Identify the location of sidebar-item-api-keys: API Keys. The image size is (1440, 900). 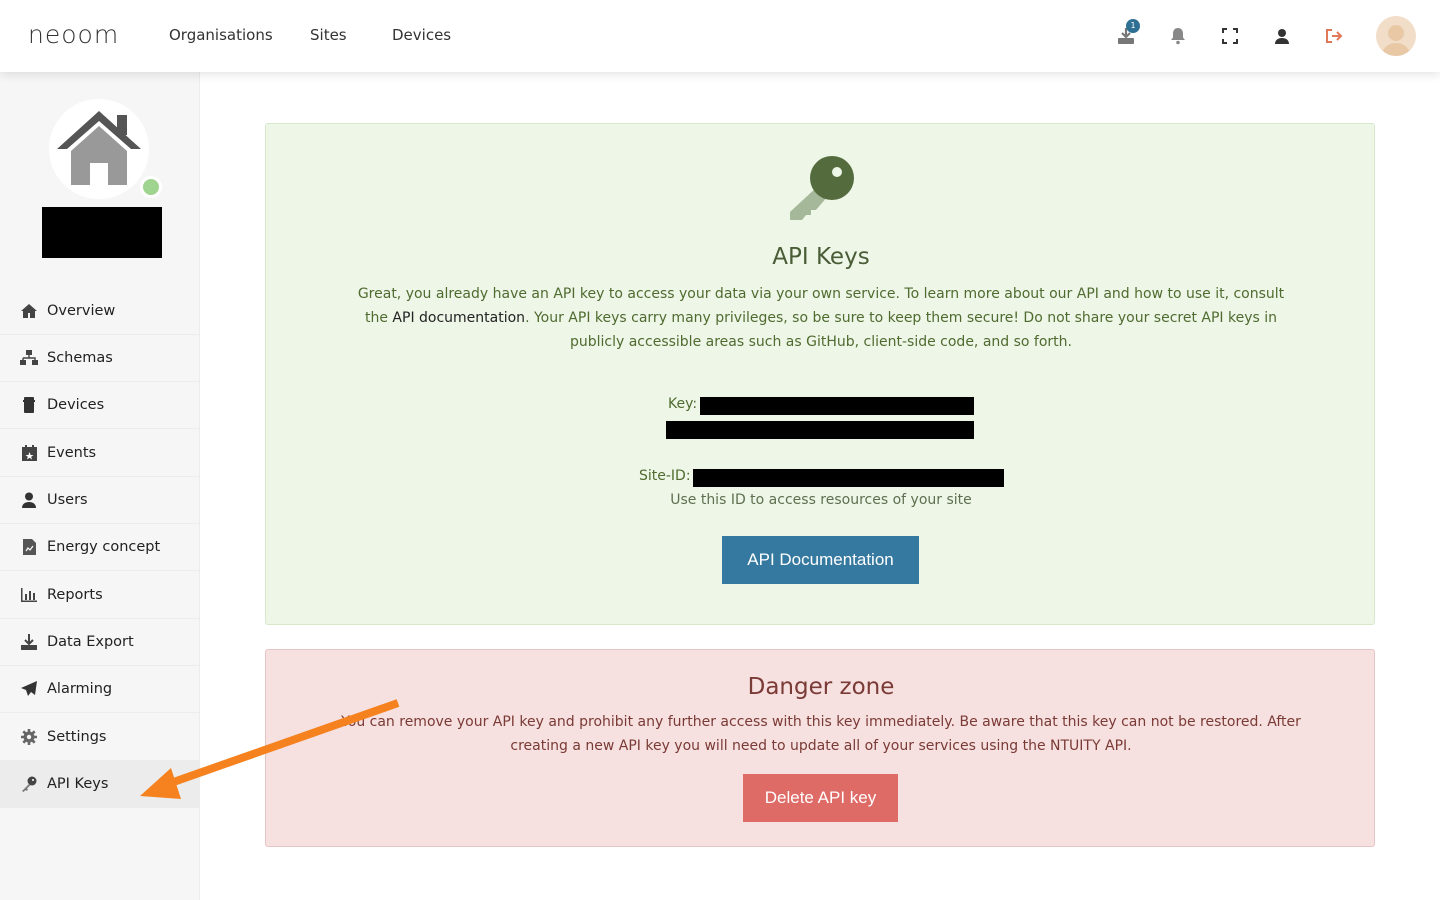
(100, 784).